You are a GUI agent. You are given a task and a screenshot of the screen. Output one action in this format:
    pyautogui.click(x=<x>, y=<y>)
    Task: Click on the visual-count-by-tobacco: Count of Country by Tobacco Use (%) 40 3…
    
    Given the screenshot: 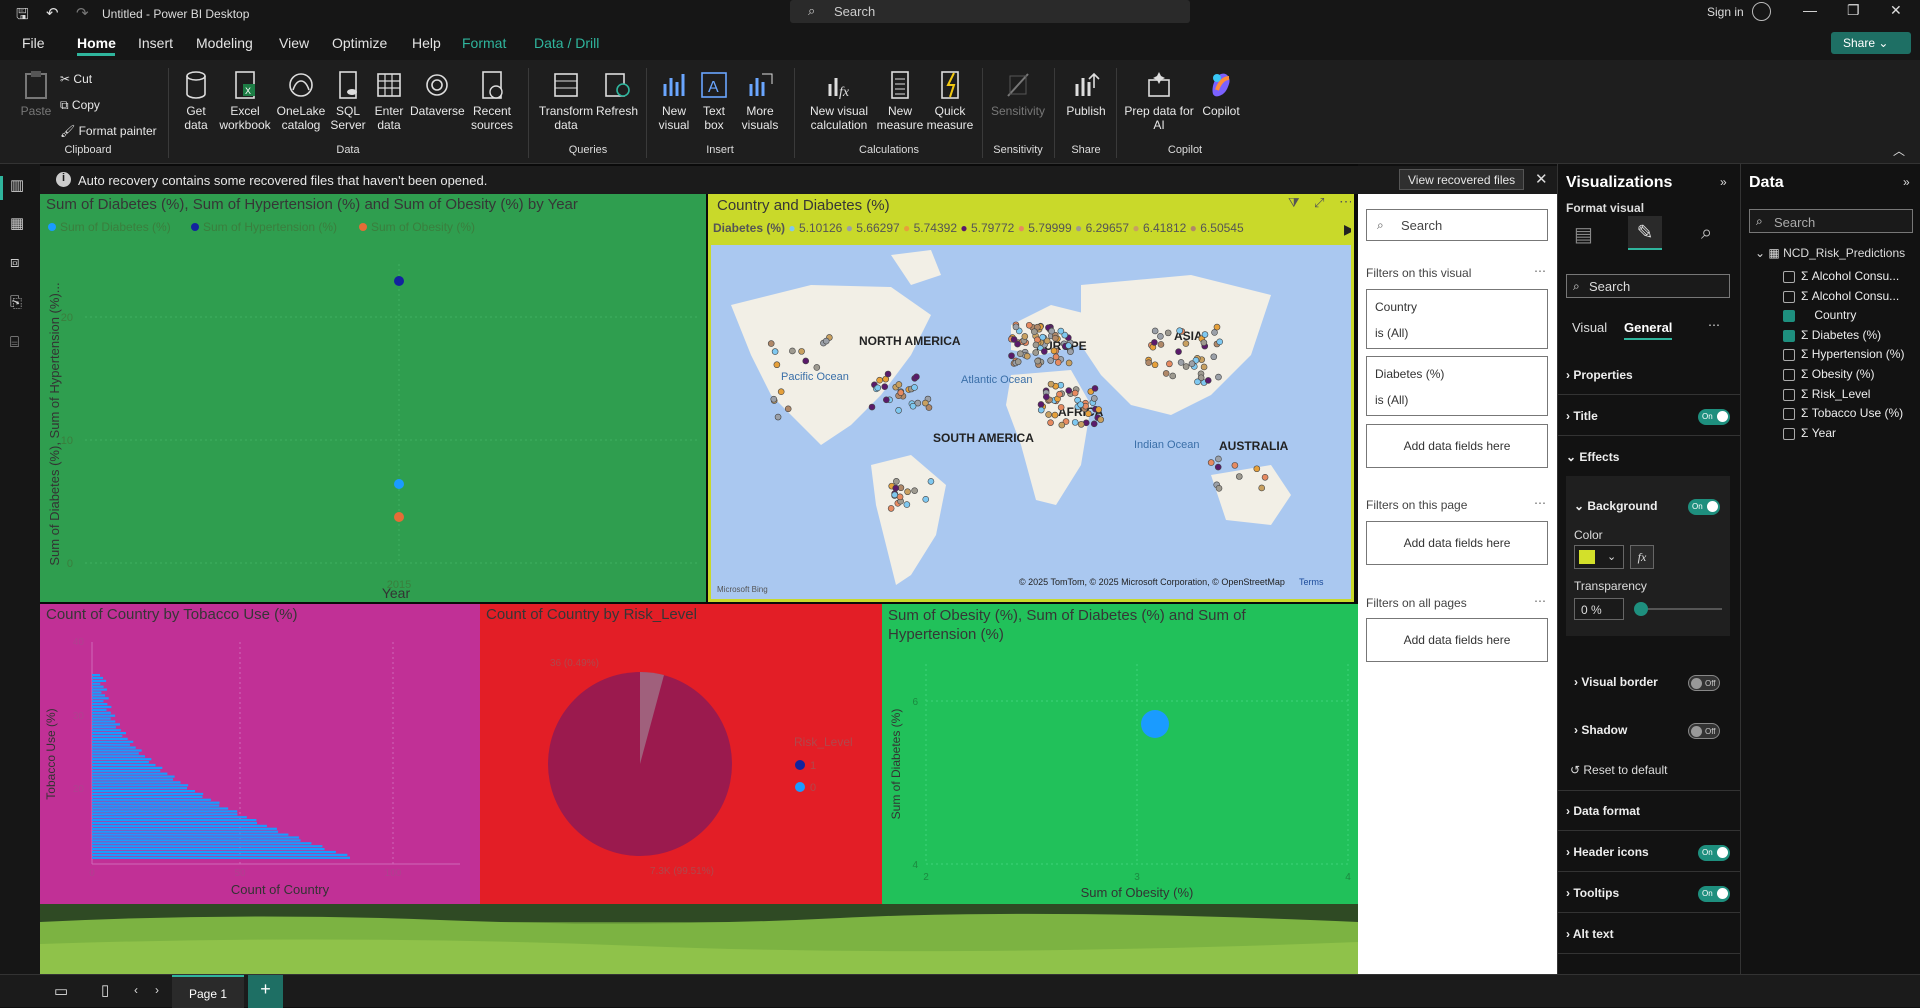 What is the action you would take?
    pyautogui.click(x=260, y=754)
    